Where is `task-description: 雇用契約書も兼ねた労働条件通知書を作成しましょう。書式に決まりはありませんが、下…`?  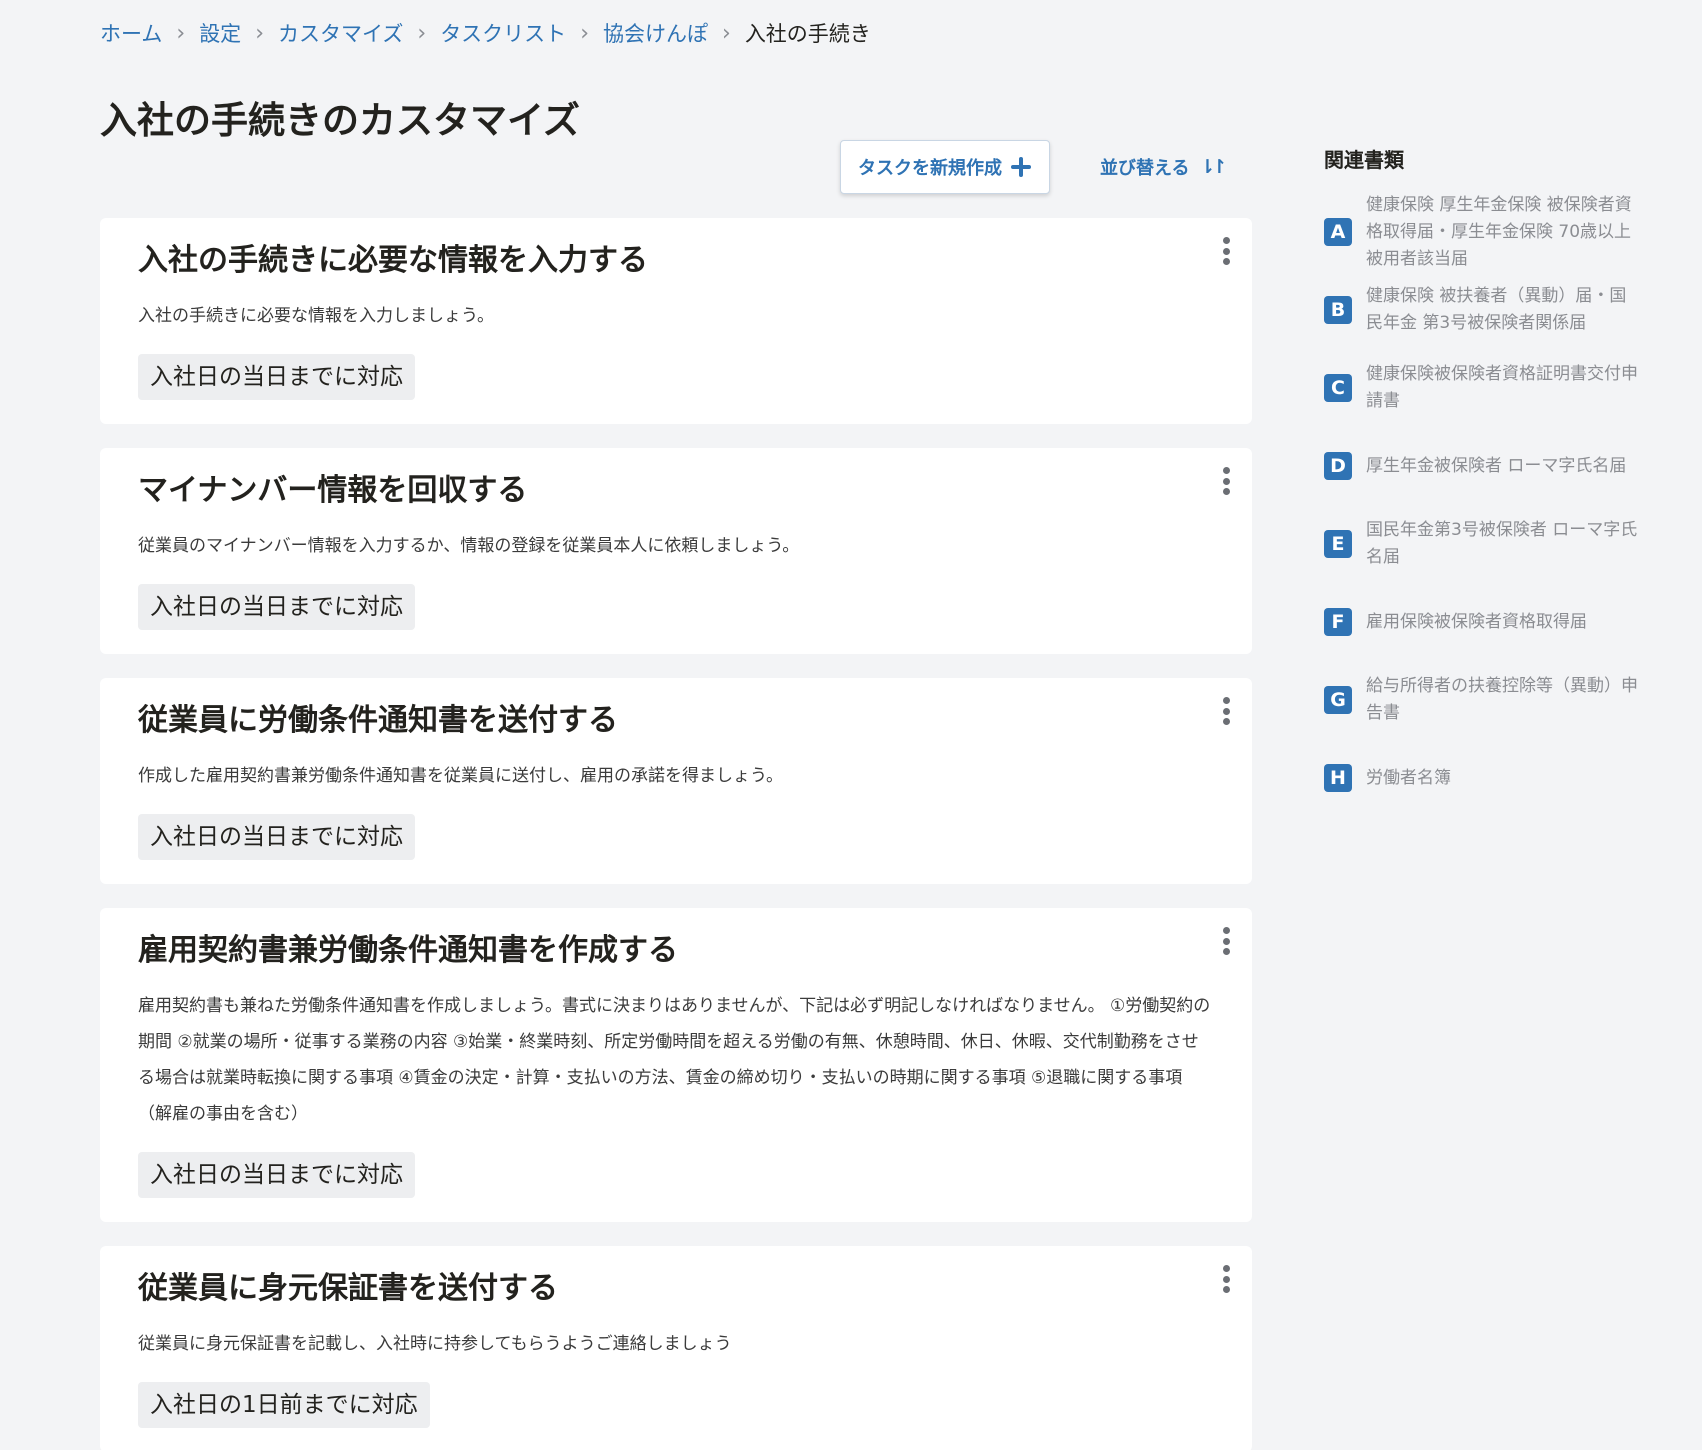 task-description: 雇用契約書も兼ねた労働条件通知書を作成しましょう。書式に決まりはありませんが、下… is located at coordinates (674, 1060).